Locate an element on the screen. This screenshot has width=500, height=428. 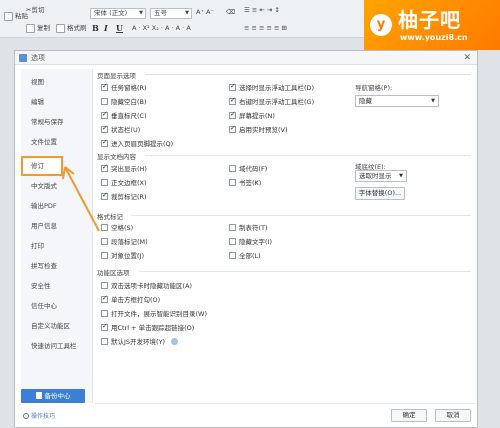
copy-button: 复制 is located at coordinates (38, 27).